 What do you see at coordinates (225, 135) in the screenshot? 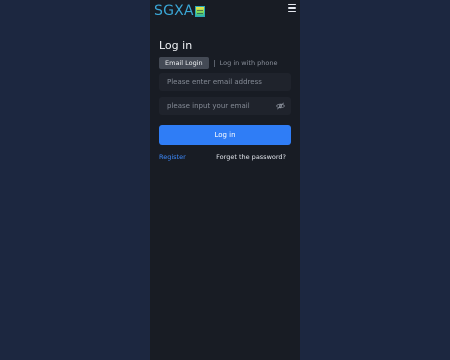
I see `login-button: Log in` at bounding box center [225, 135].